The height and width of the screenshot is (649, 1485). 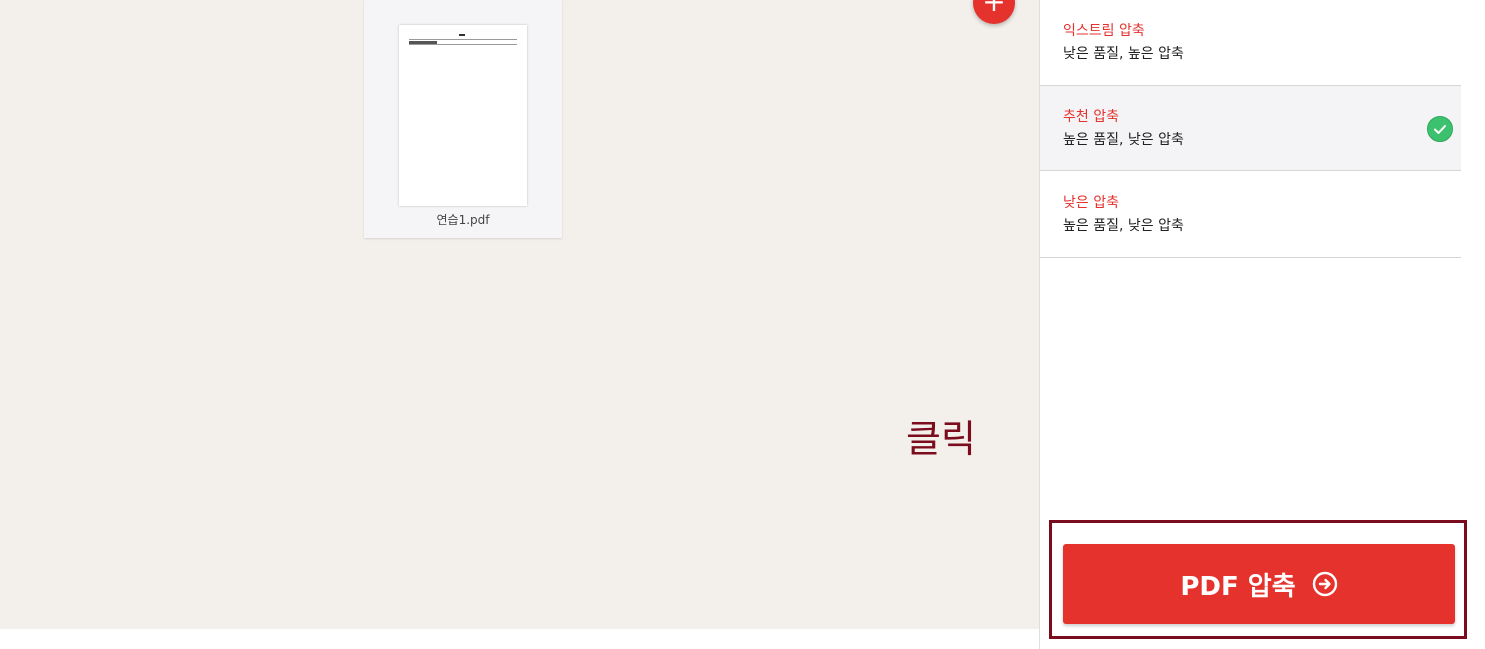 What do you see at coordinates (1250, 128) in the screenshot?
I see `option-recommended-compression: 추천 압축 높은 품질, 낮은 압축` at bounding box center [1250, 128].